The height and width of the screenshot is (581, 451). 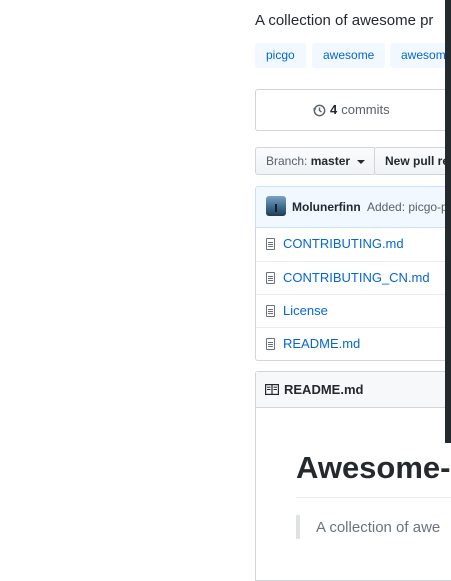 What do you see at coordinates (349, 55) in the screenshot?
I see `topic-tag-awesome: awesome` at bounding box center [349, 55].